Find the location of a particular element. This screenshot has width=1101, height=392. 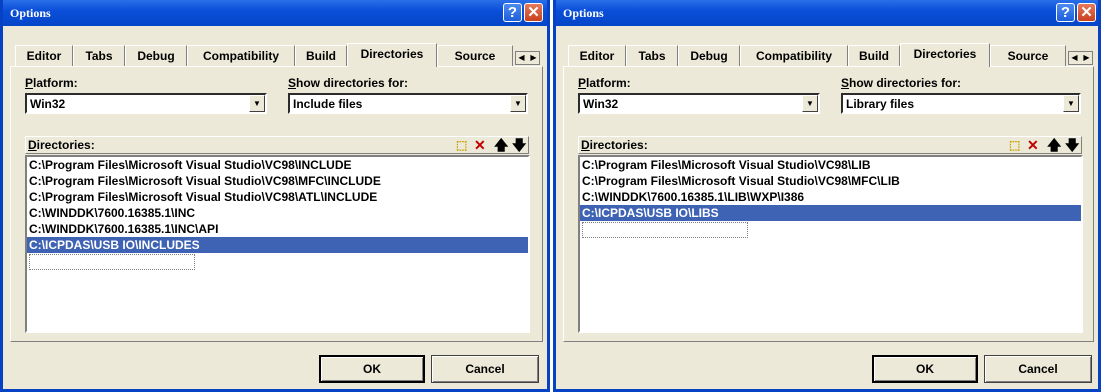

show-directories-select: Include files ▼ is located at coordinates (408, 103).